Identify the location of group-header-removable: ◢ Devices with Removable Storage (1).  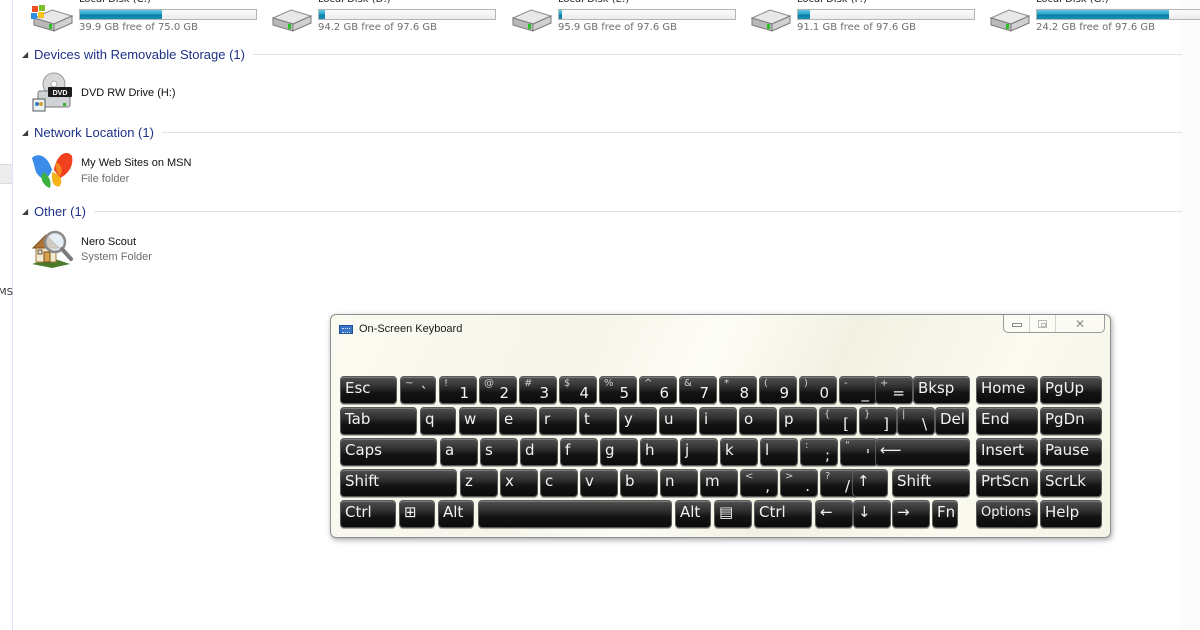
(602, 54).